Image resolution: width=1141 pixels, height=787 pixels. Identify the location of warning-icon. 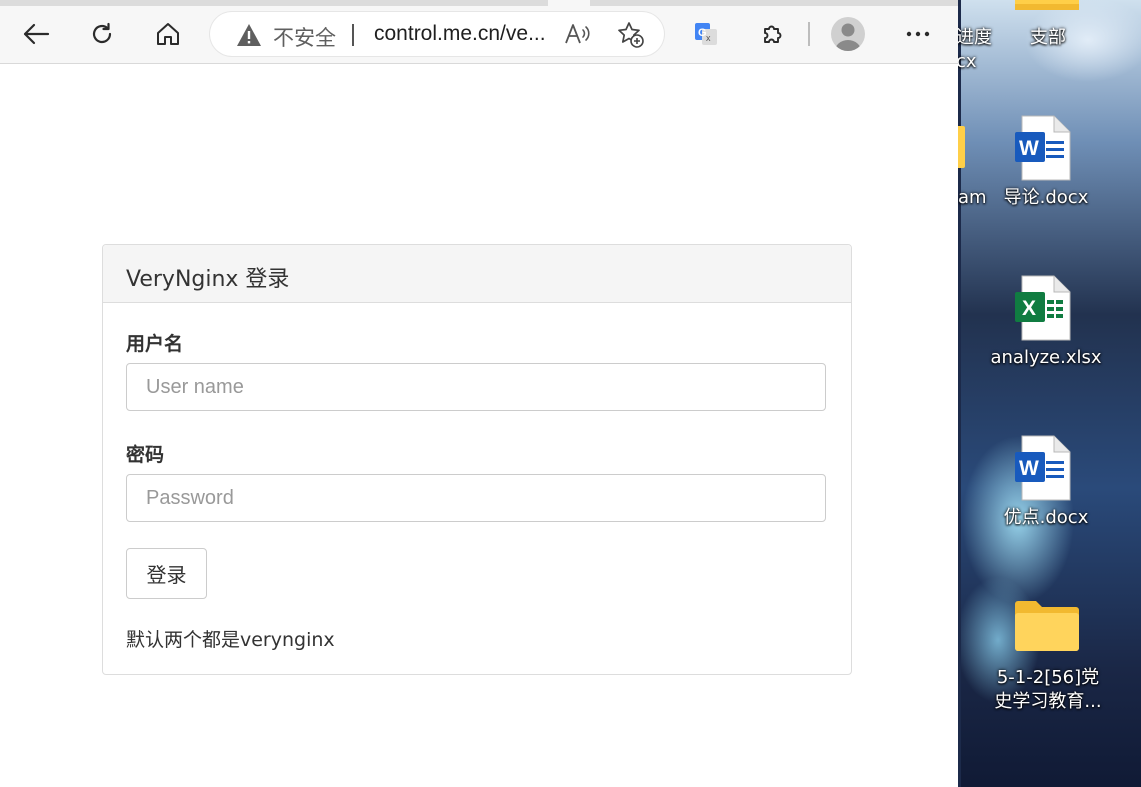
(249, 35).